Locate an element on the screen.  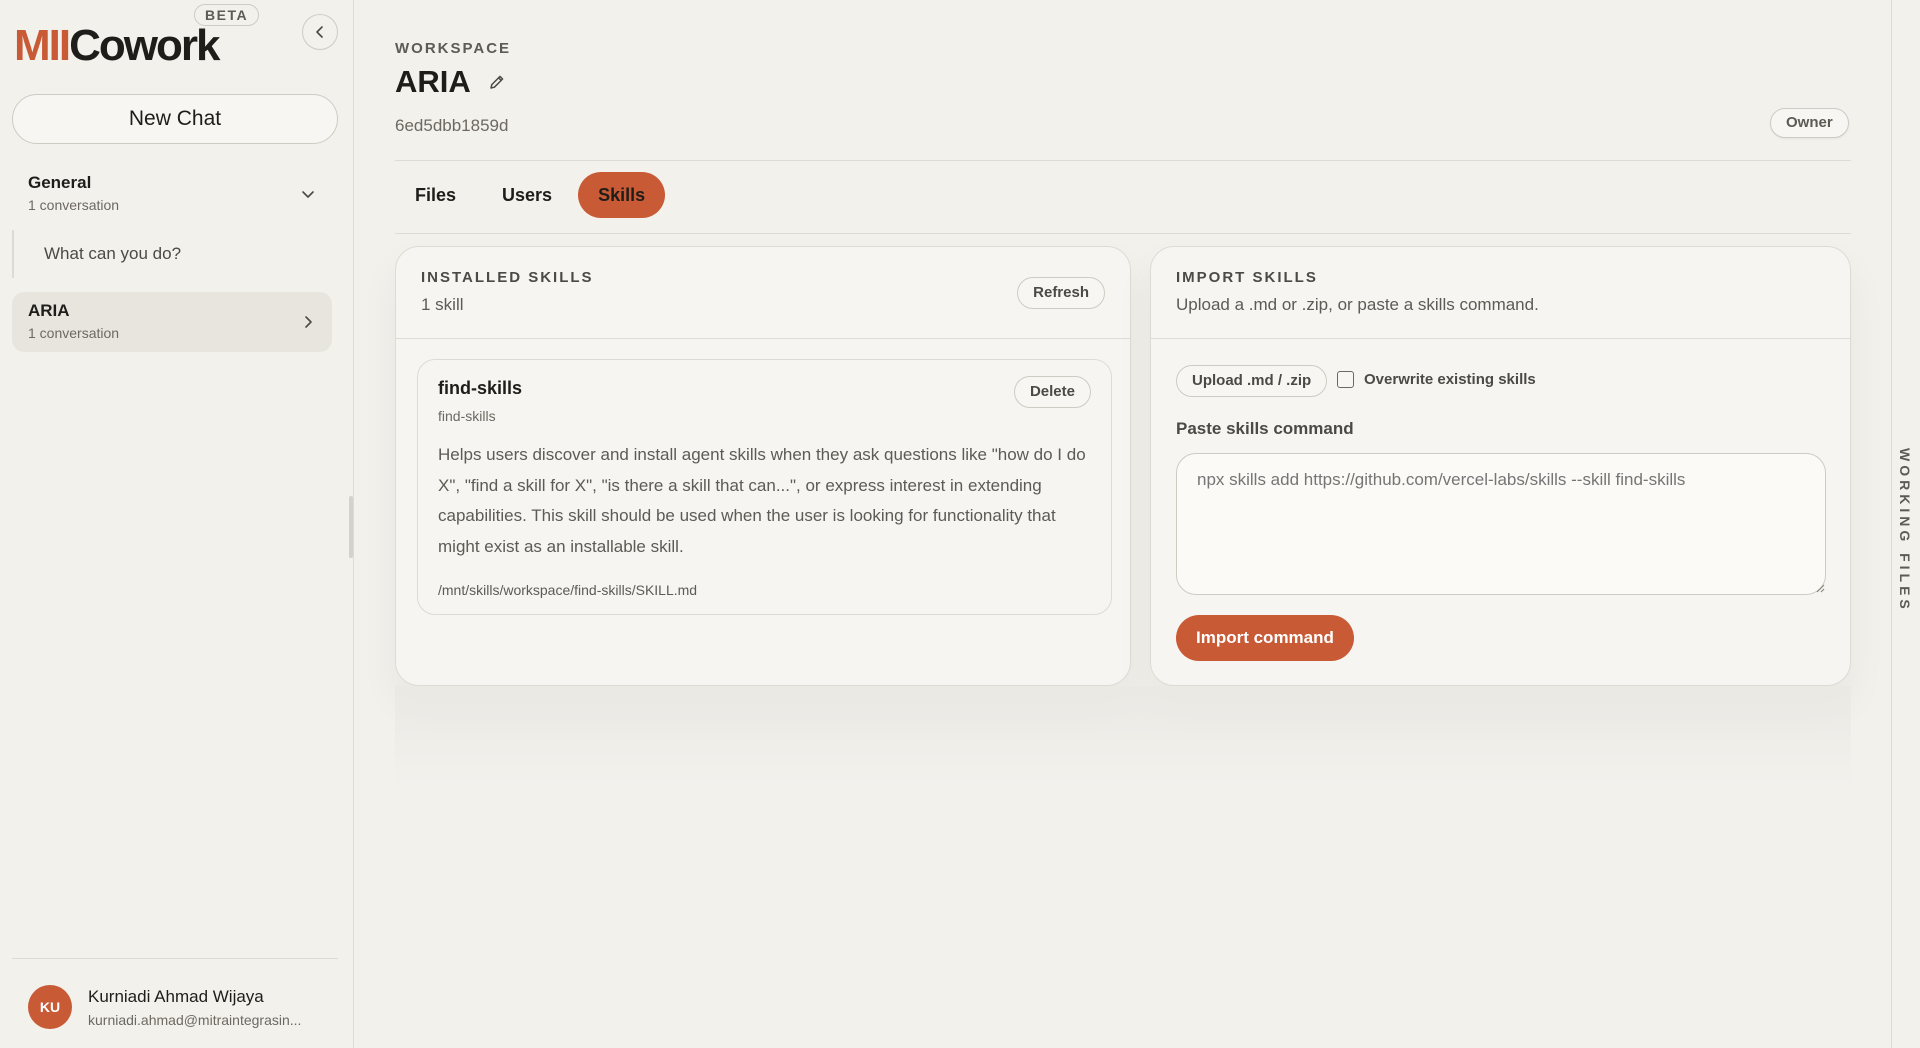
chevron-right-icon is located at coordinates (308, 322).